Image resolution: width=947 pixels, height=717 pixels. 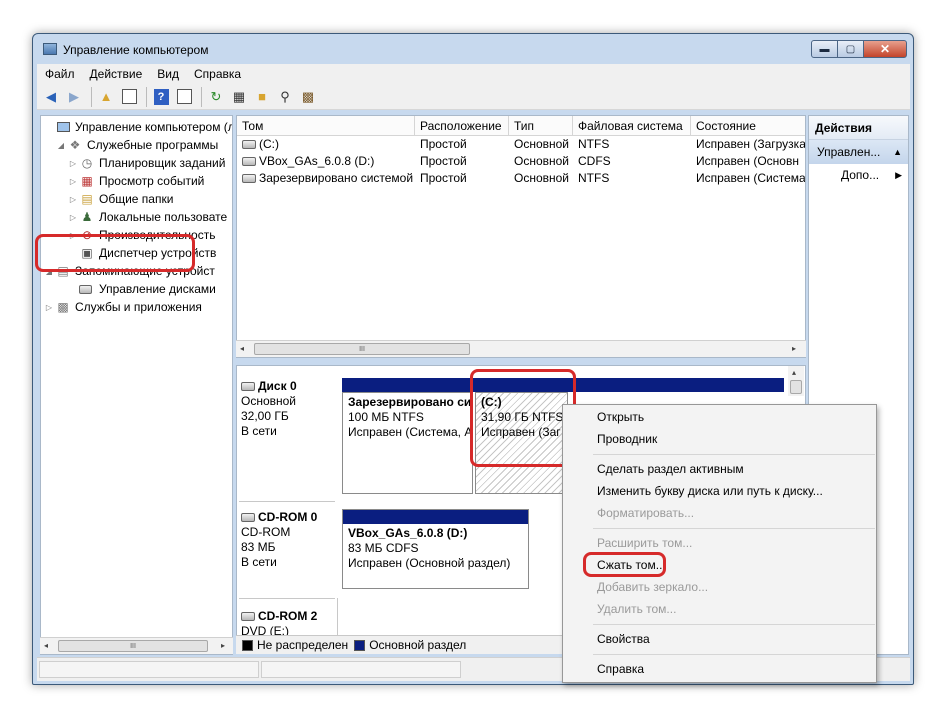 I want to click on menu-item-explorer: Проводник, so click(x=627, y=439).